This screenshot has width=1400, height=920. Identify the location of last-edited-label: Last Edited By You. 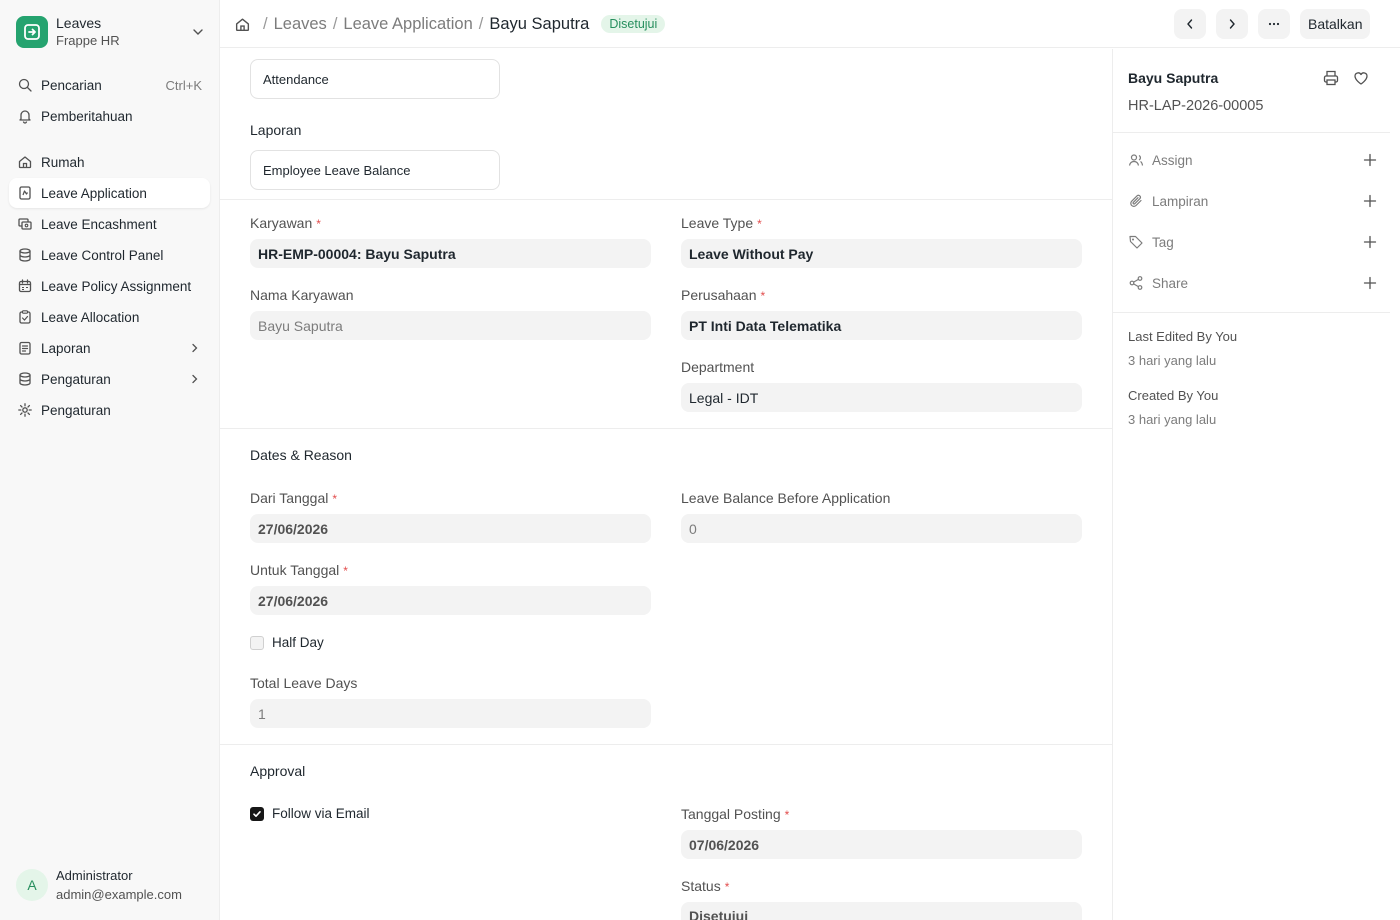
(1183, 336).